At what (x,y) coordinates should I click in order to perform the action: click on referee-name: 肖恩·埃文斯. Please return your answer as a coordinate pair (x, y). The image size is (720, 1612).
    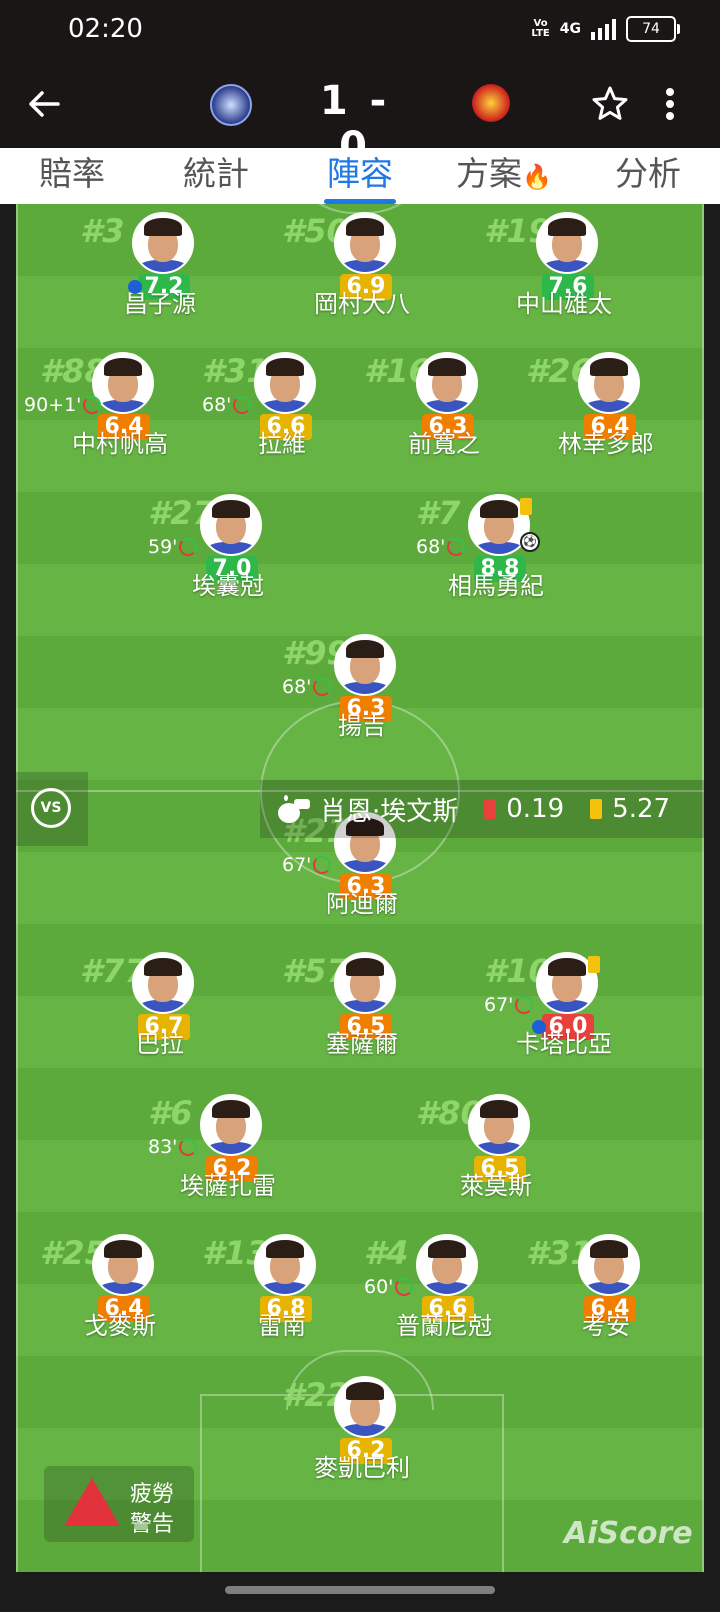
    Looking at the image, I should click on (389, 811).